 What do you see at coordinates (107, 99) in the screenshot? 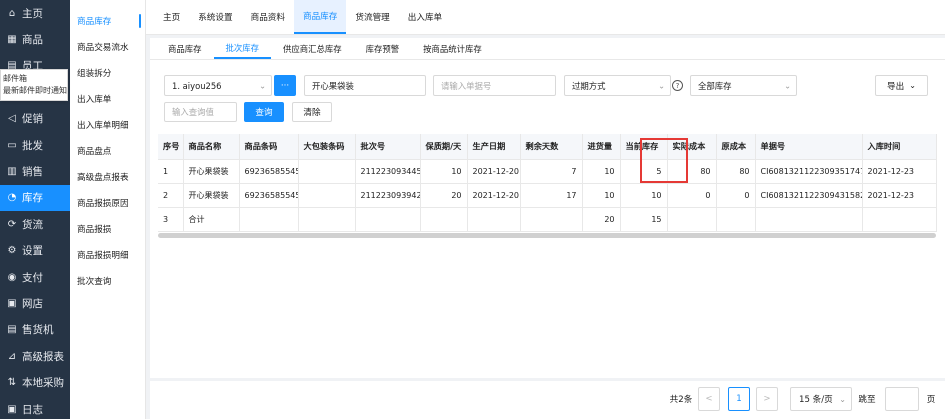
I see `subnav-item: 出入库单` at bounding box center [107, 99].